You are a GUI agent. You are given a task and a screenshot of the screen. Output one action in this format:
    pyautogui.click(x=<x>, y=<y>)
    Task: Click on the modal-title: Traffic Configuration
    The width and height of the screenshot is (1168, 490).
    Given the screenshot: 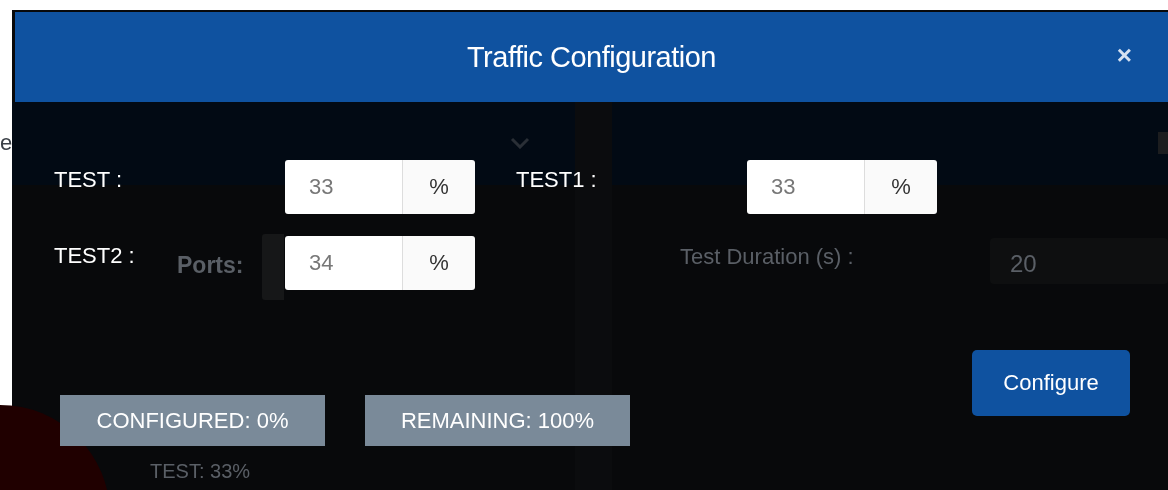 What is the action you would take?
    pyautogui.click(x=591, y=57)
    